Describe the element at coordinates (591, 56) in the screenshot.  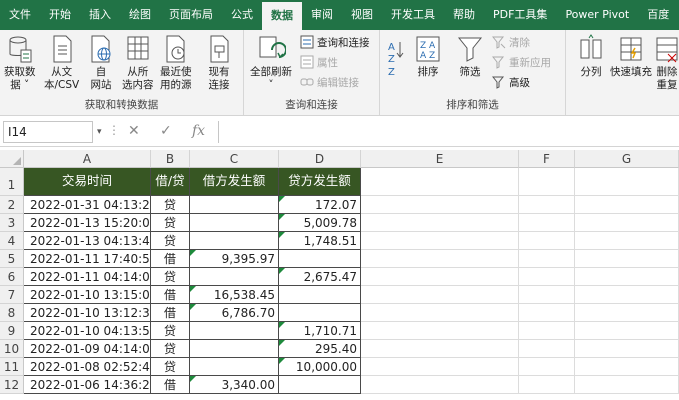
I see `text-to-columns-button: 分列` at that location.